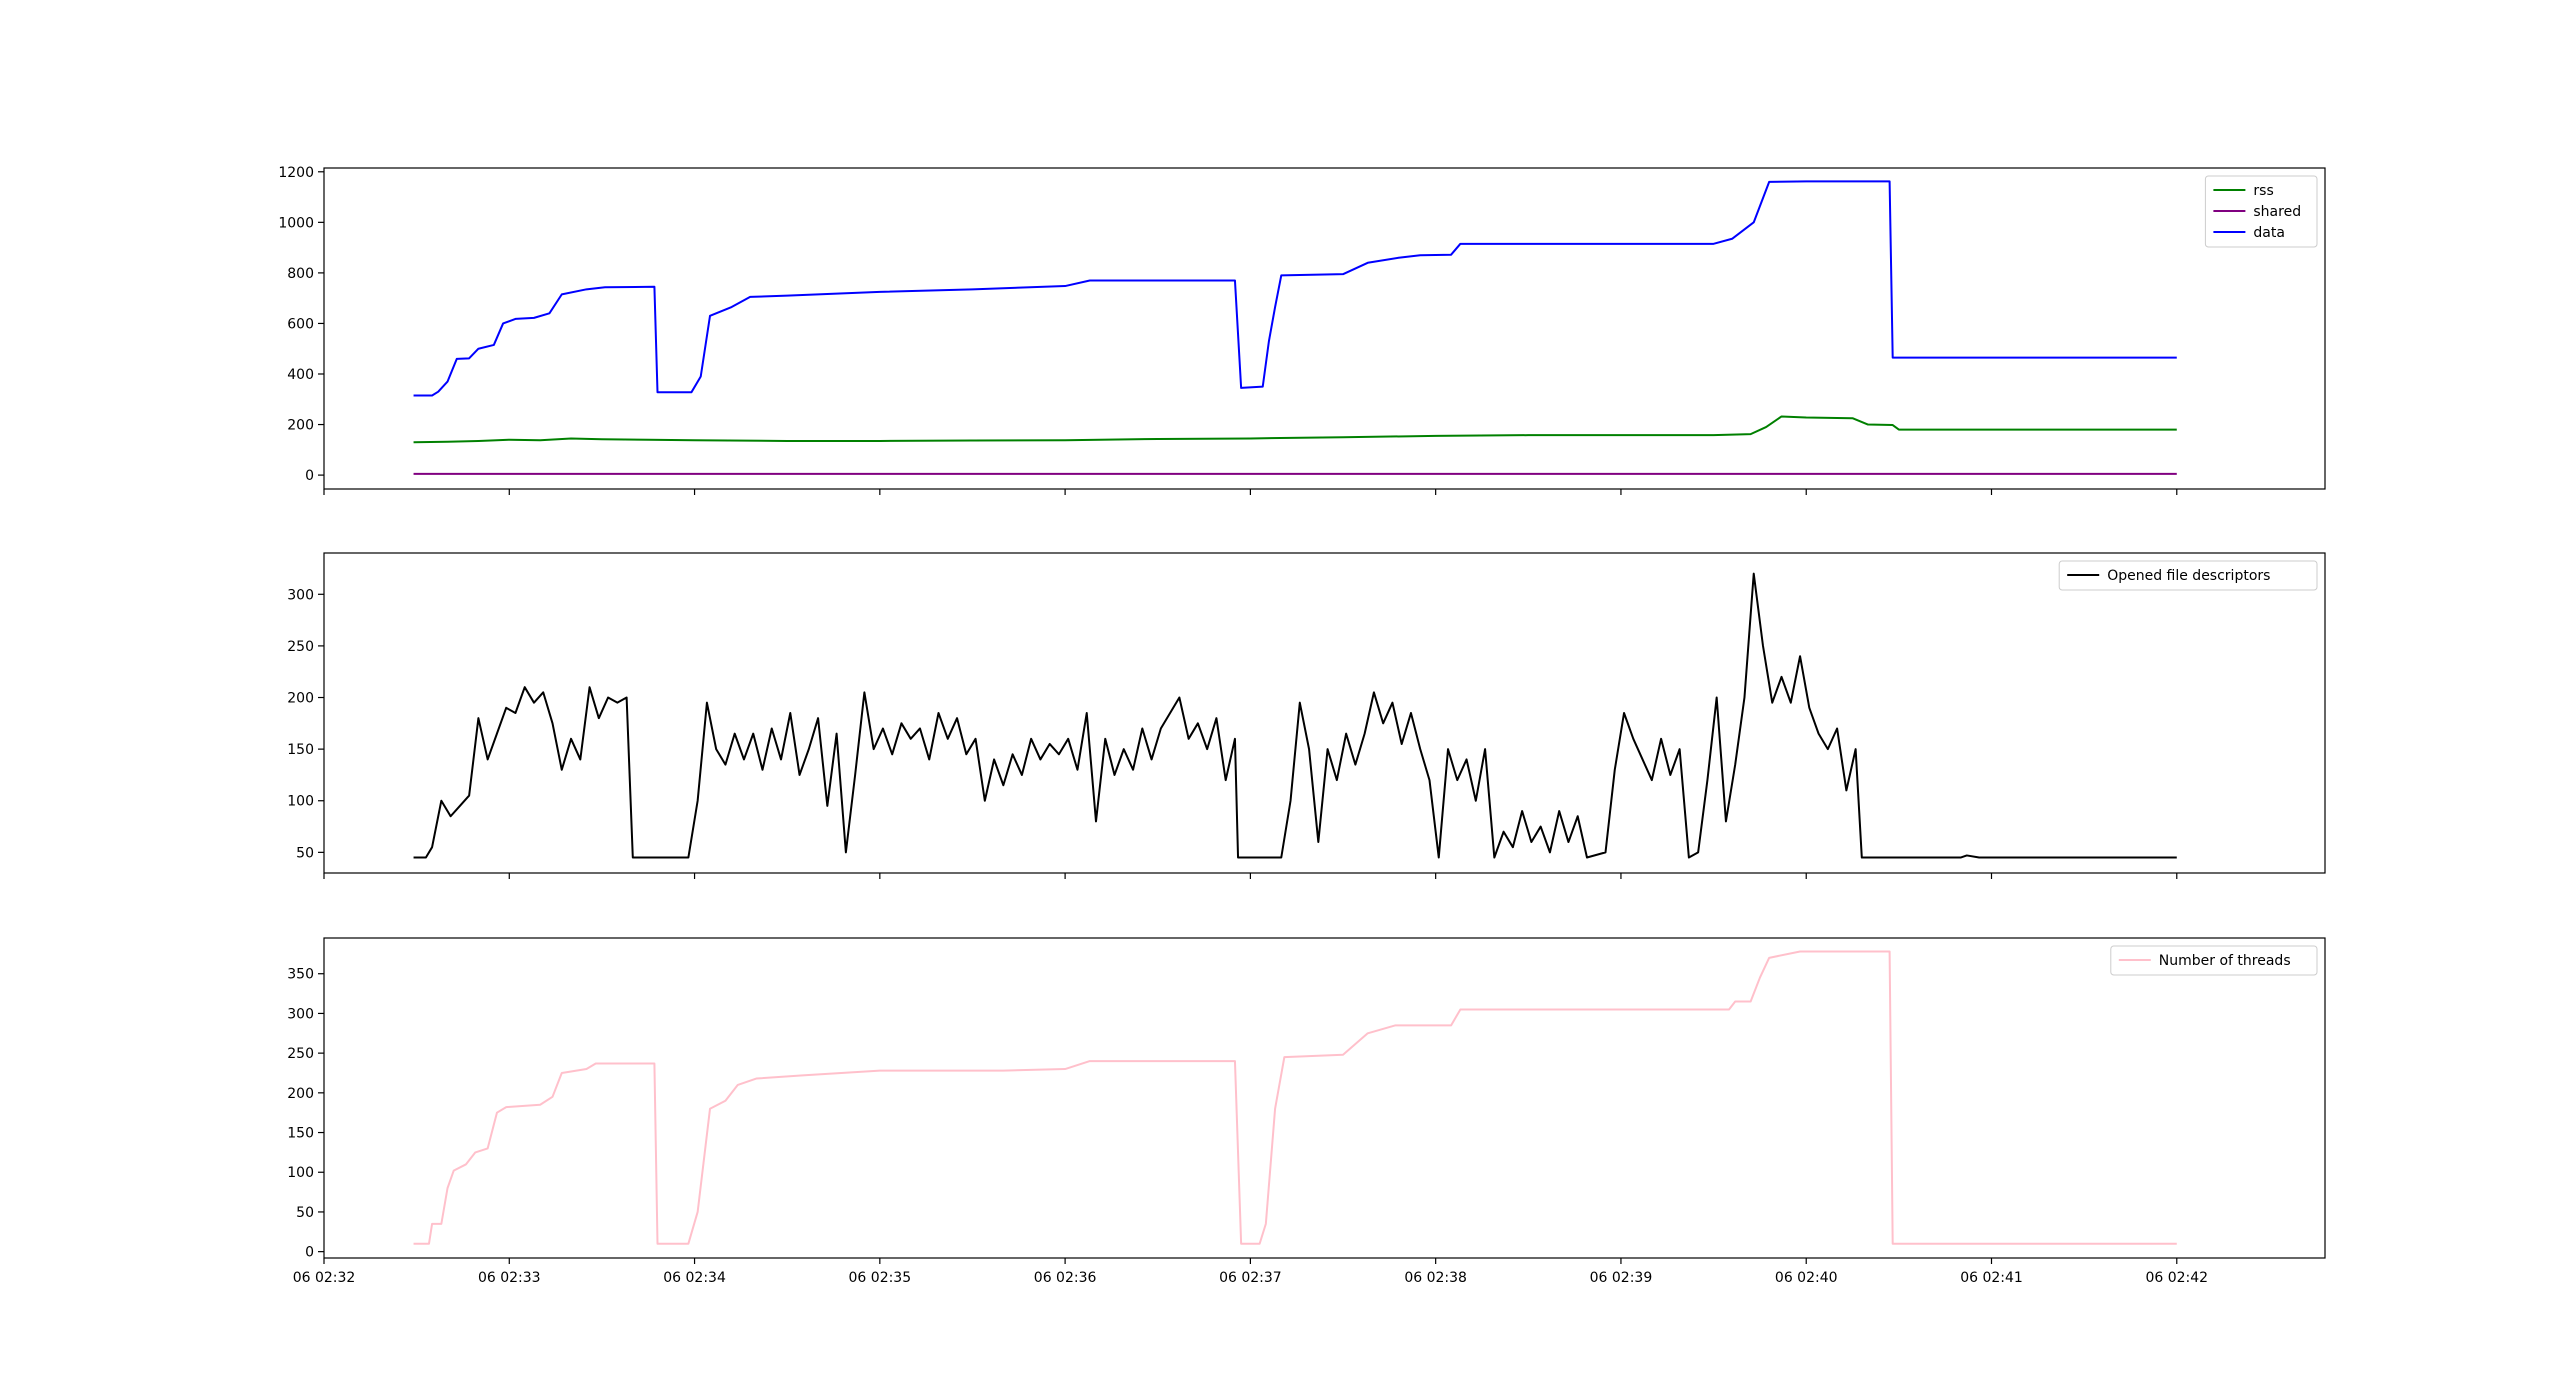 This screenshot has width=2559, height=1400. I want to click on x-tick-label: 06 02:38, so click(1435, 1278).